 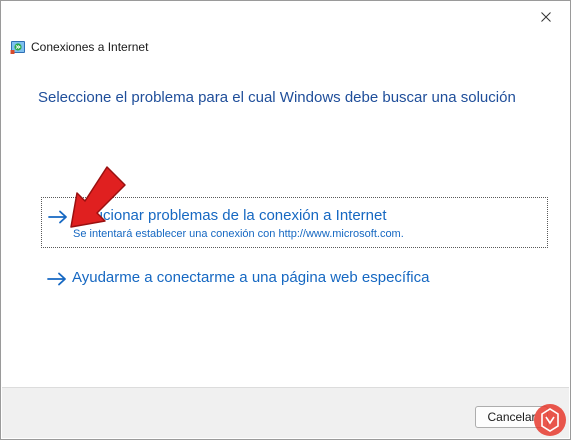 What do you see at coordinates (98, 197) in the screenshot?
I see `annotation-arrow-icon` at bounding box center [98, 197].